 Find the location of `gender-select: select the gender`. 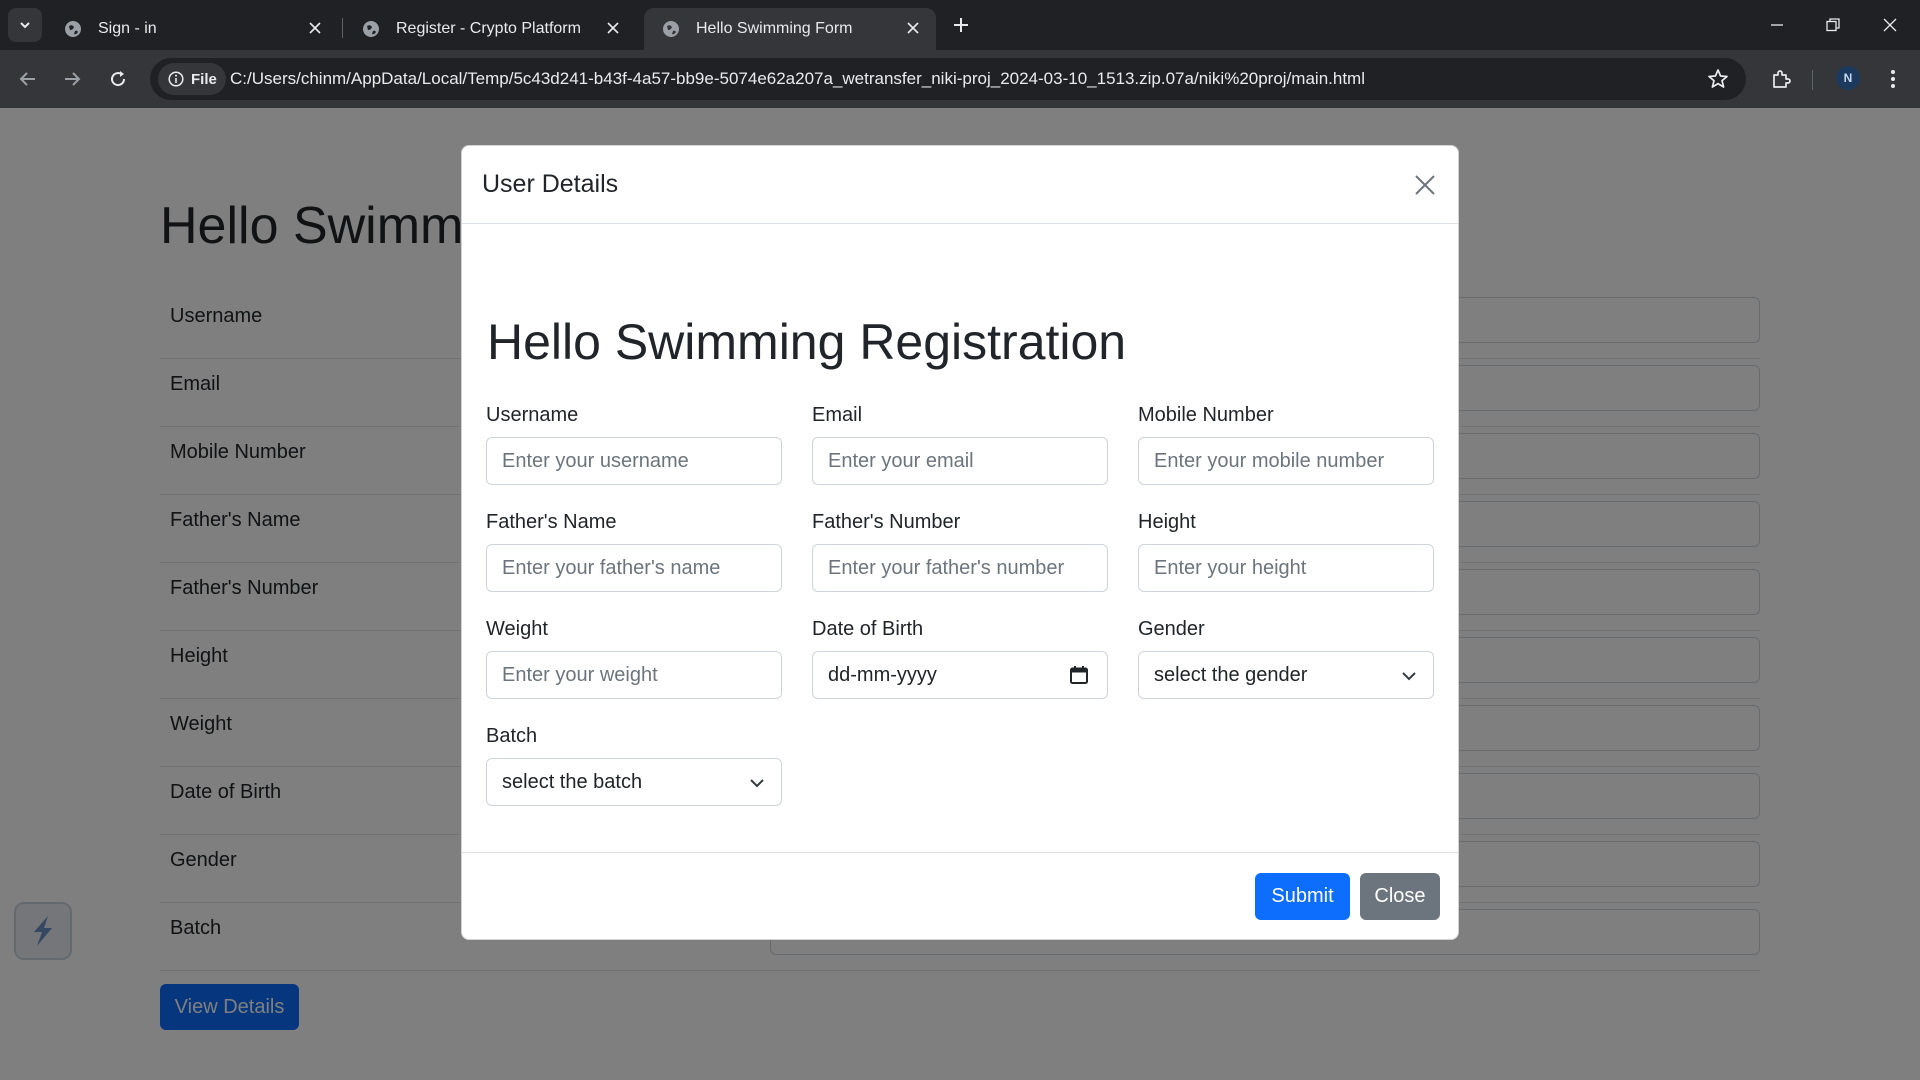

gender-select: select the gender is located at coordinates (1286, 675).